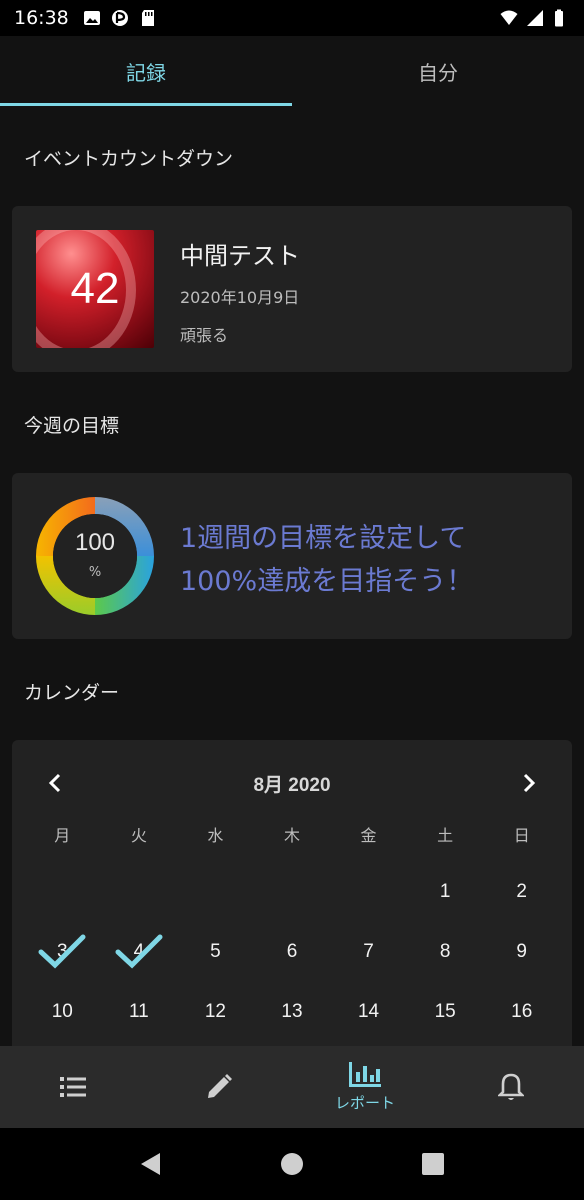  Describe the element at coordinates (72, 693) in the screenshot. I see `calendar-section-title: カレンダー` at that location.